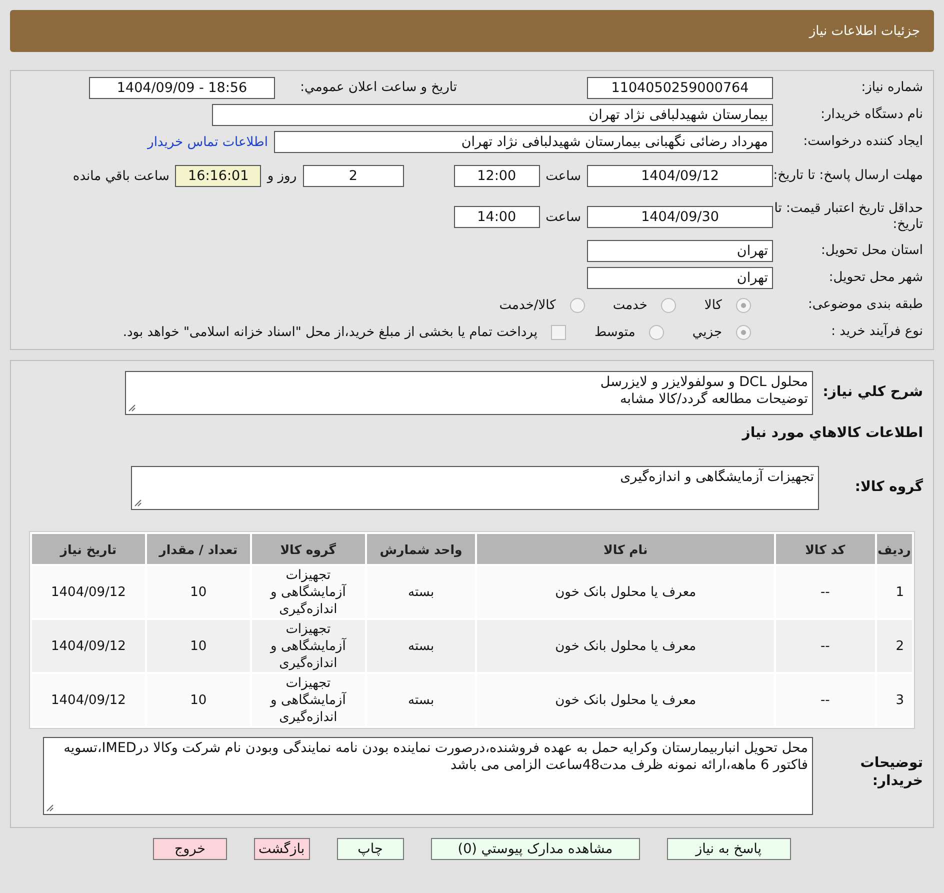 The height and width of the screenshot is (893, 944). What do you see at coordinates (475, 488) in the screenshot?
I see `goods-group-textarea: تجهیزات آزمایشگاهی و اندازه‌گیری` at bounding box center [475, 488].